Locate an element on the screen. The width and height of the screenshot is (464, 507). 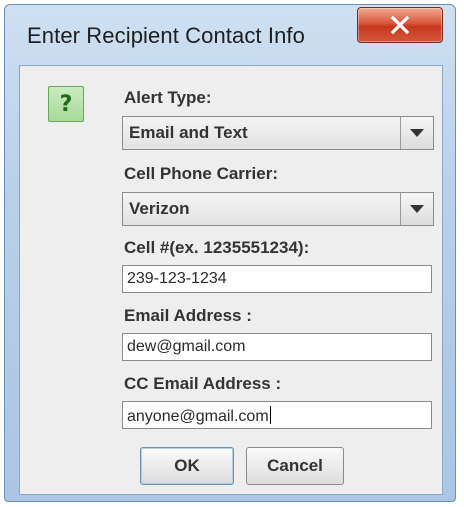
cell-number-label: Cell #(ex. 1235551234): is located at coordinates (217, 247).